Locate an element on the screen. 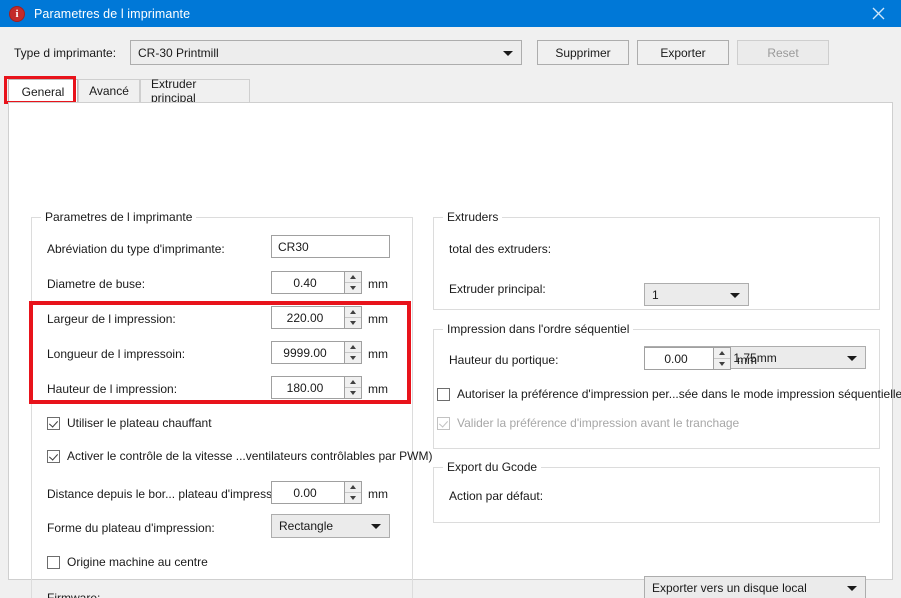 The height and width of the screenshot is (598, 901). bed-shape-label: Forme du plateau d'impression: is located at coordinates (131, 528).